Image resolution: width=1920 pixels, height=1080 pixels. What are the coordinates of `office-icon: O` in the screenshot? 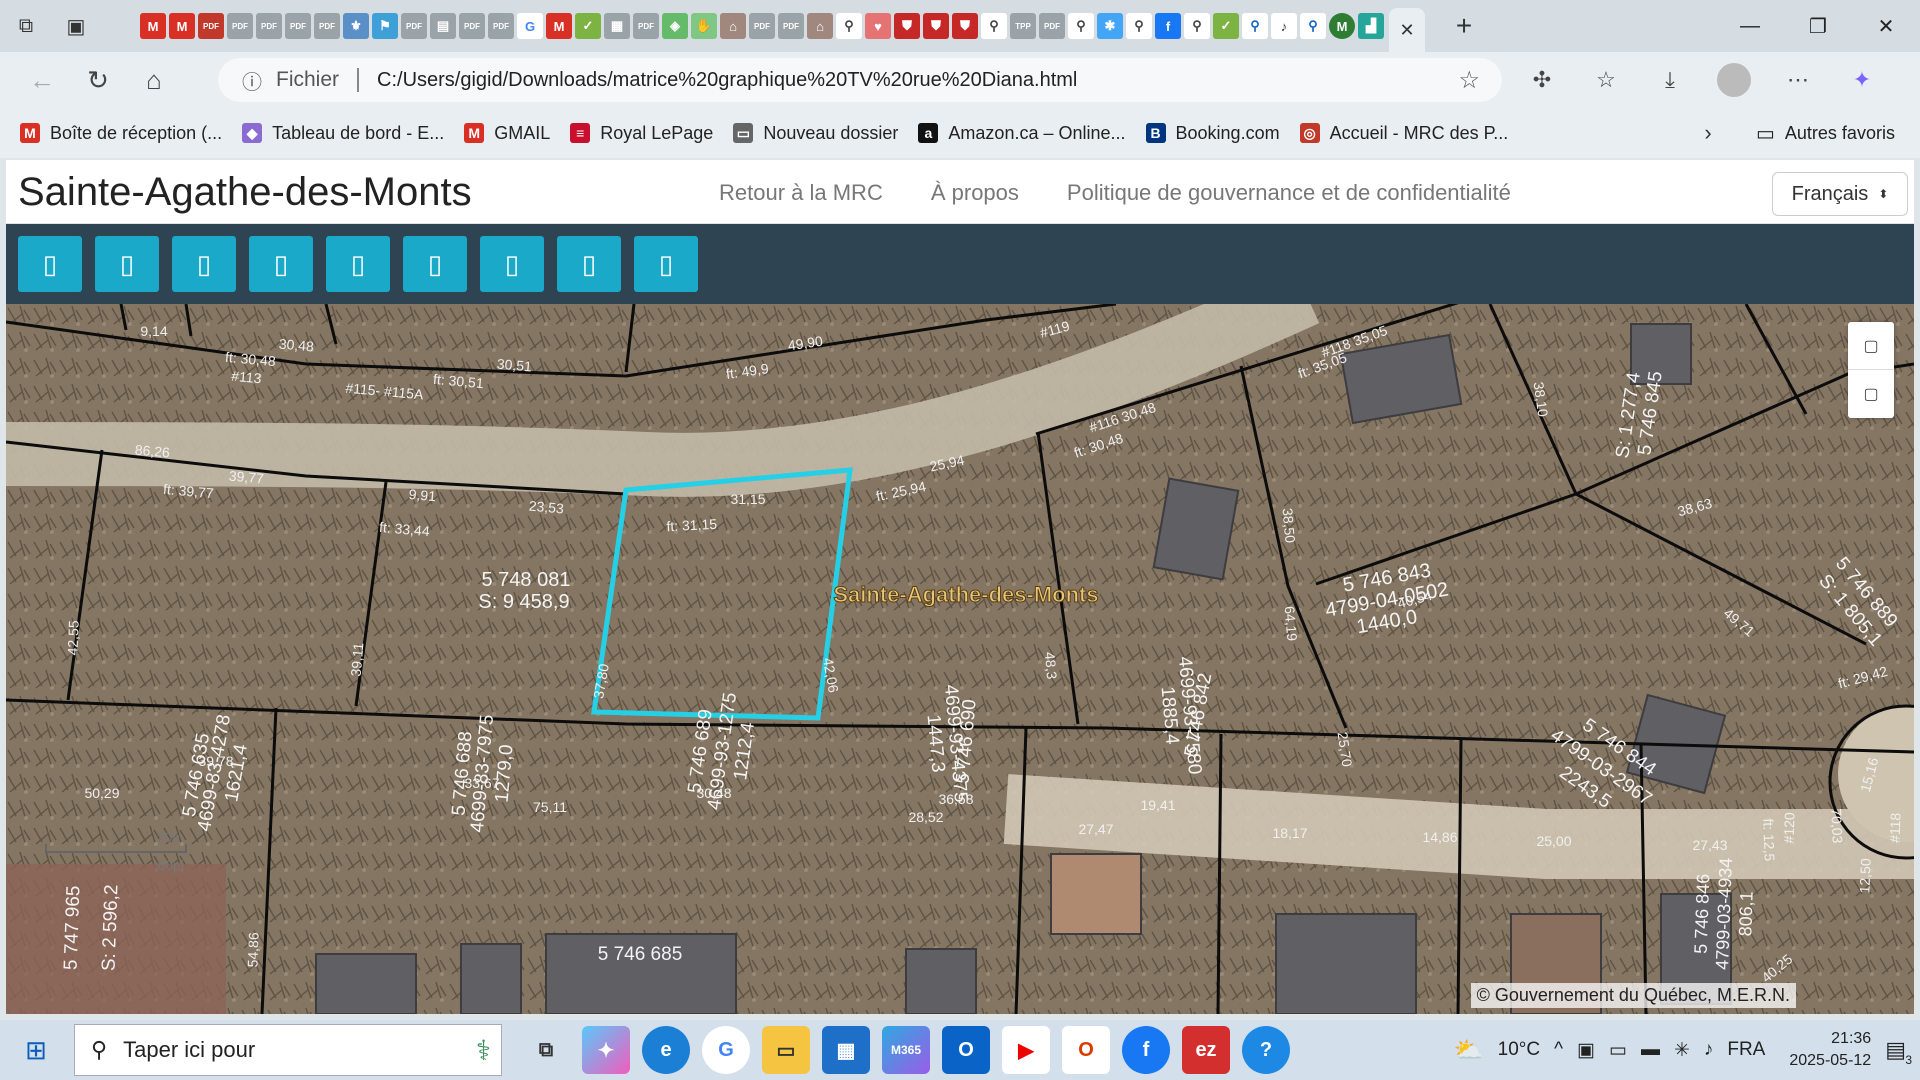 It's located at (1086, 1050).